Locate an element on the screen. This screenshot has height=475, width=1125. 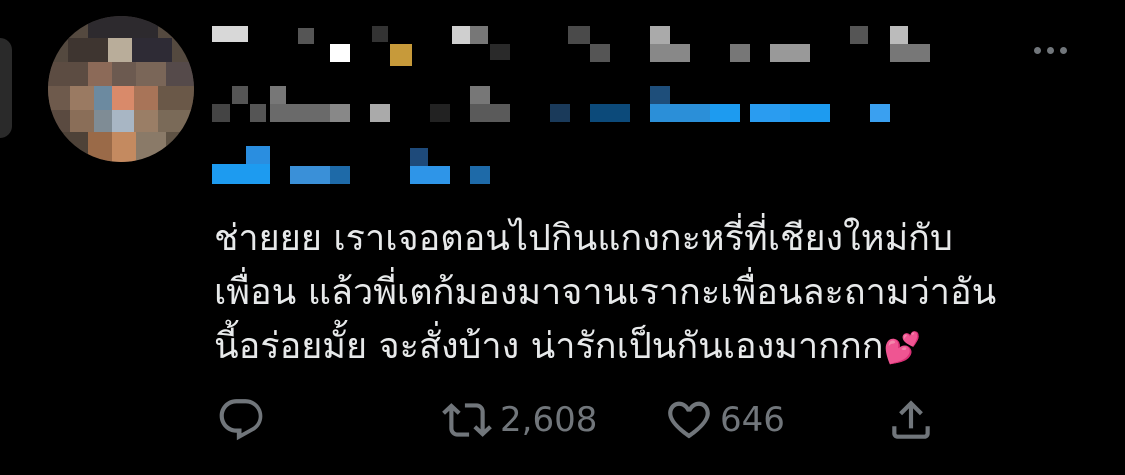
two-hearts-emoji: 💕 is located at coordinates (902, 348).